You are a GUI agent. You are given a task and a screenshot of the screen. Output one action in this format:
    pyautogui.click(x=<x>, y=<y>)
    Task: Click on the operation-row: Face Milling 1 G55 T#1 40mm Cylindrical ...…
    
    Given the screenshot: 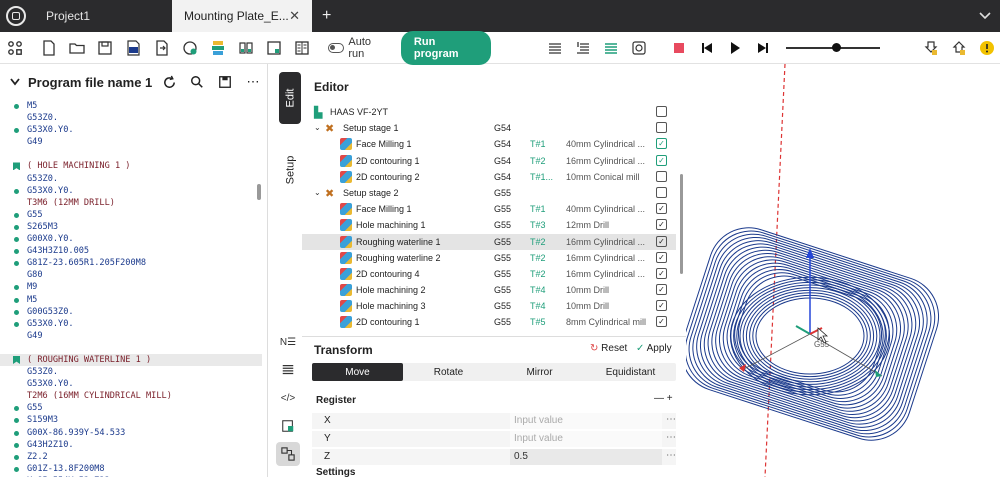 What is the action you would take?
    pyautogui.click(x=489, y=209)
    